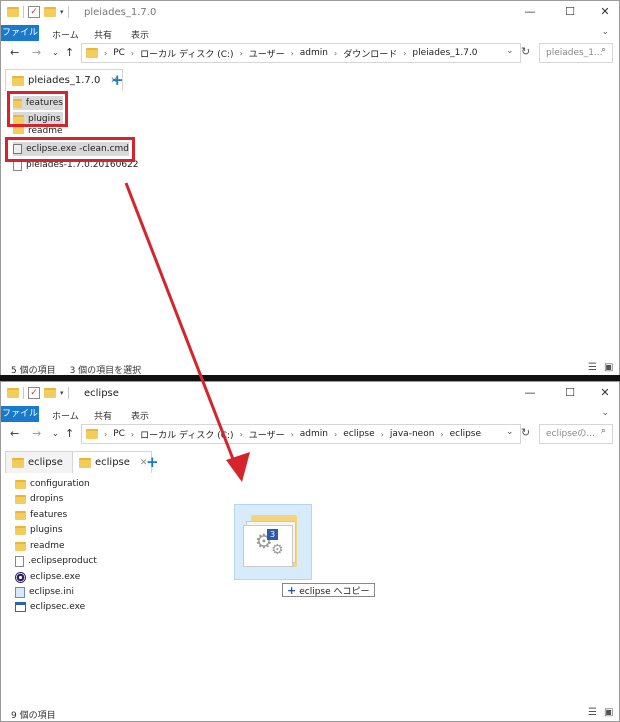 The image size is (620, 722). Describe the element at coordinates (238, 467) in the screenshot. I see `arrow-head` at that location.